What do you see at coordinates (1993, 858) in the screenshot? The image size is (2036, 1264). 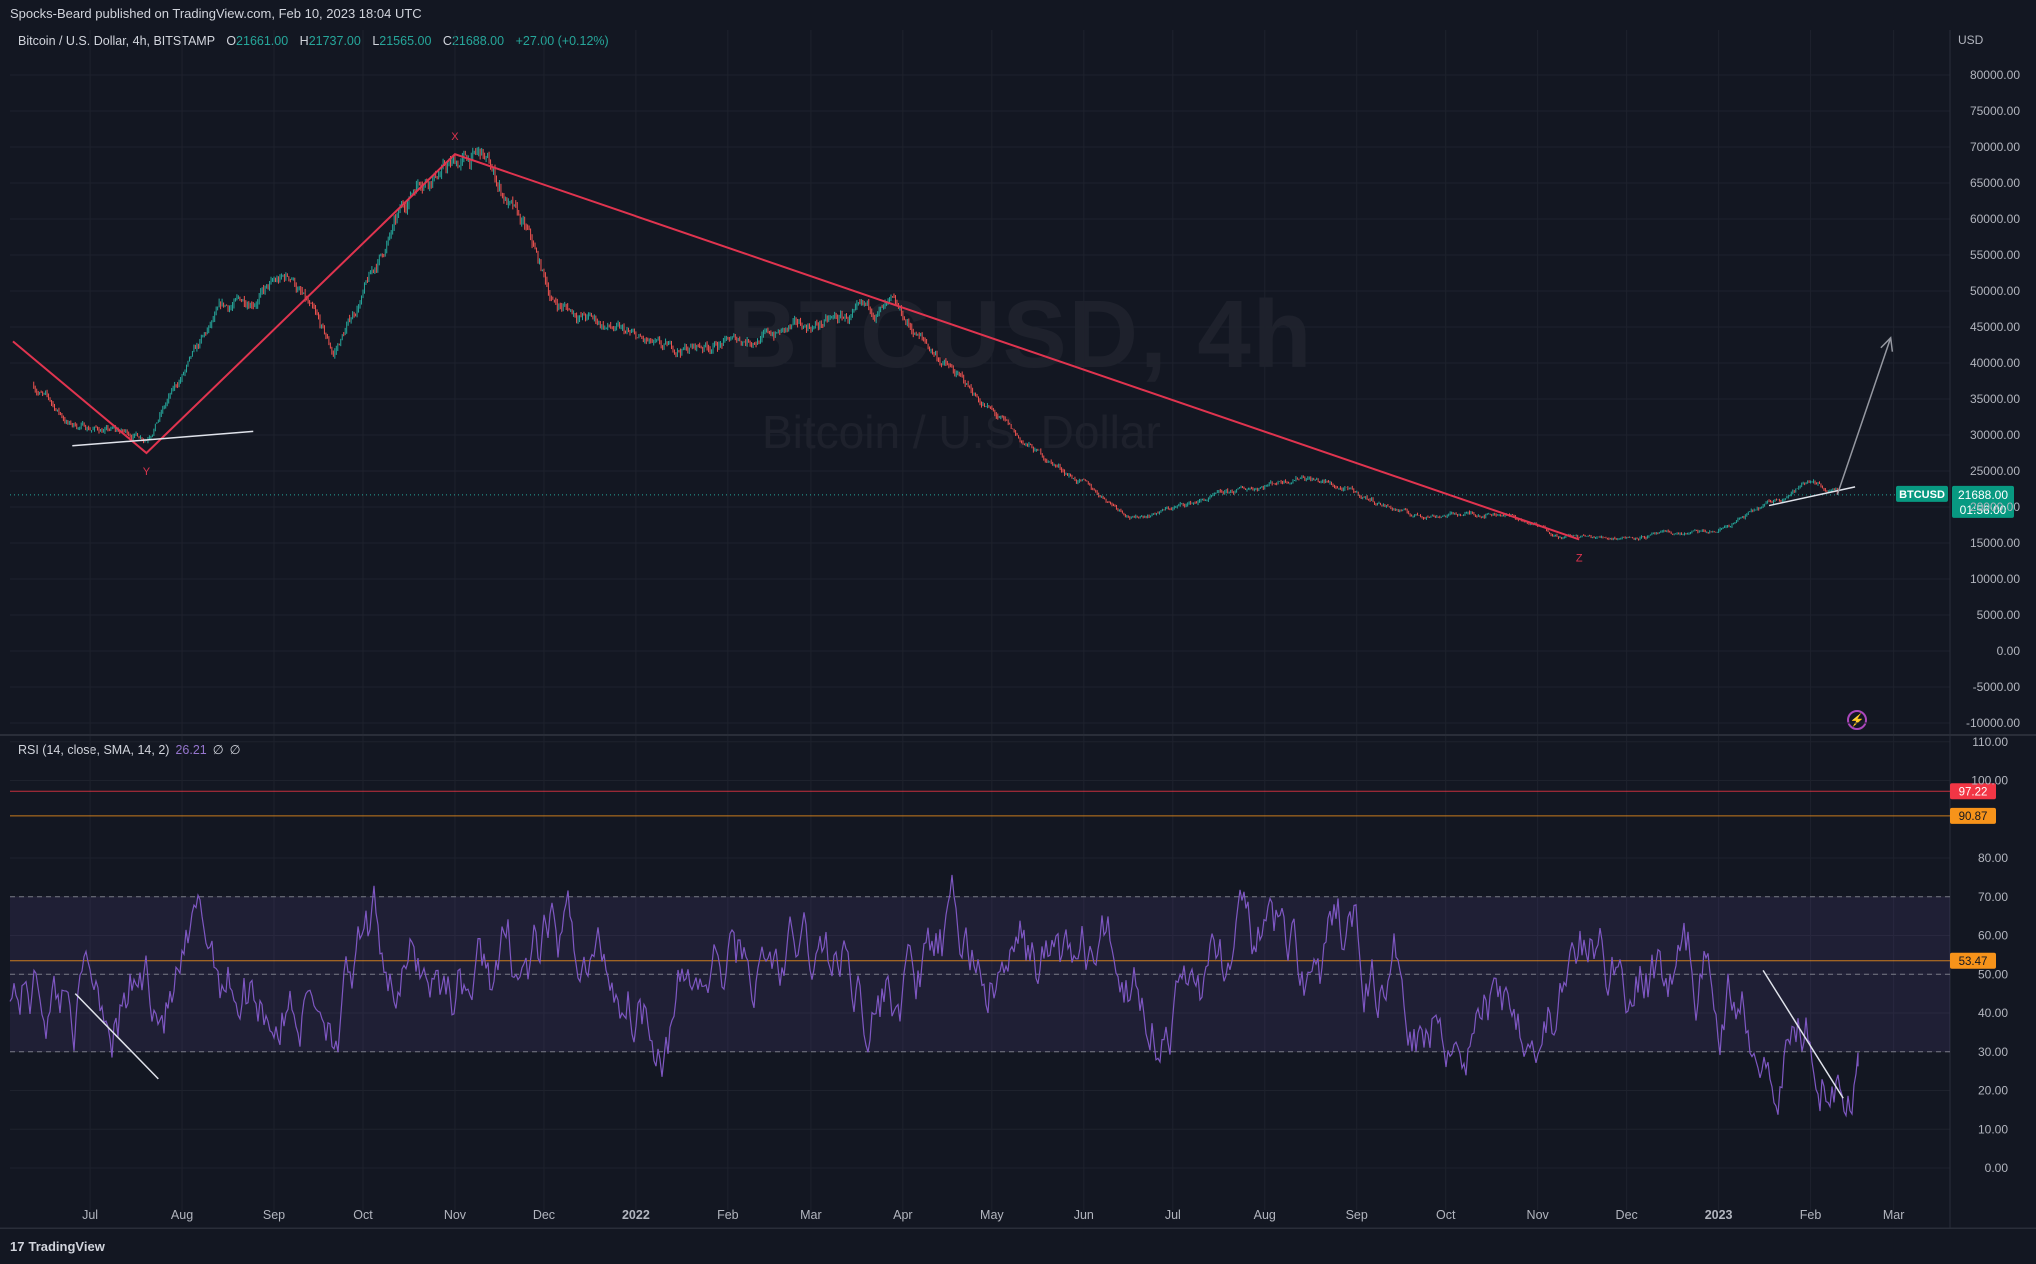 I see `rsi-tick-label: 80.00` at bounding box center [1993, 858].